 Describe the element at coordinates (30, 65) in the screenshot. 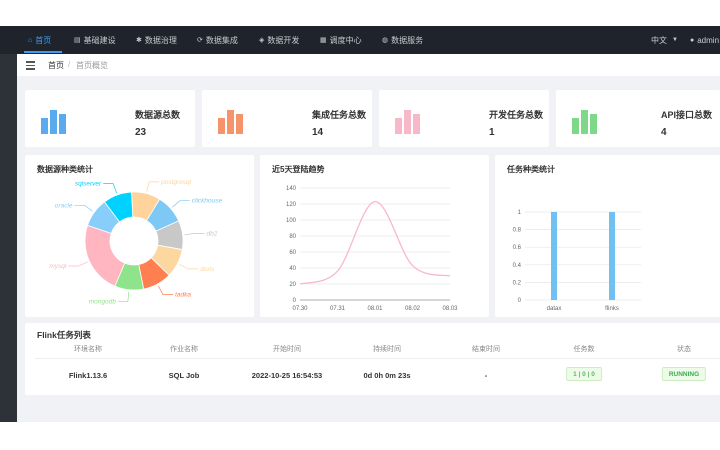

I see `menu-toggle-icon` at that location.